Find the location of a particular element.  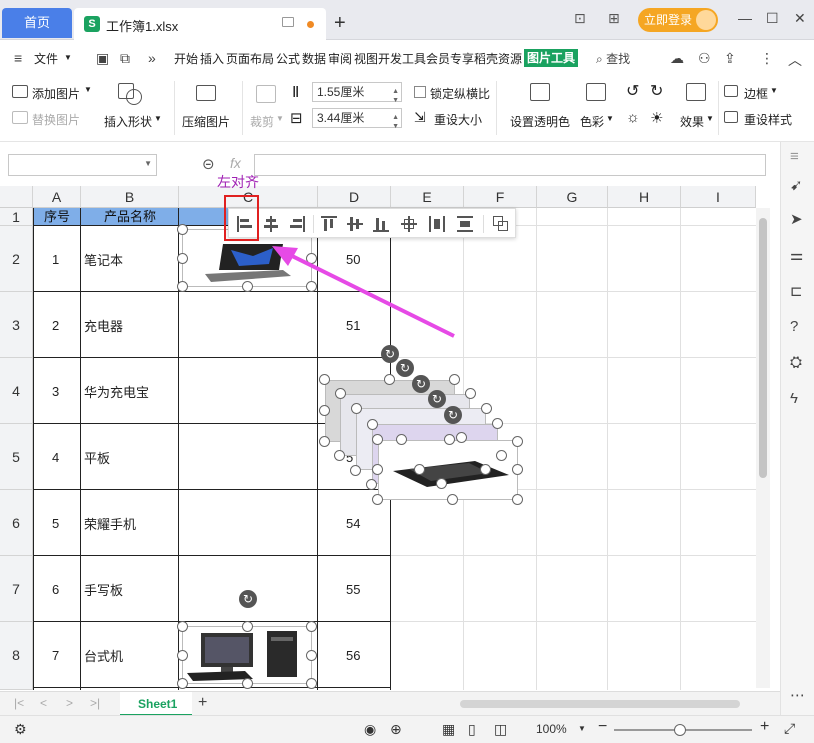

formula-input is located at coordinates (510, 165).